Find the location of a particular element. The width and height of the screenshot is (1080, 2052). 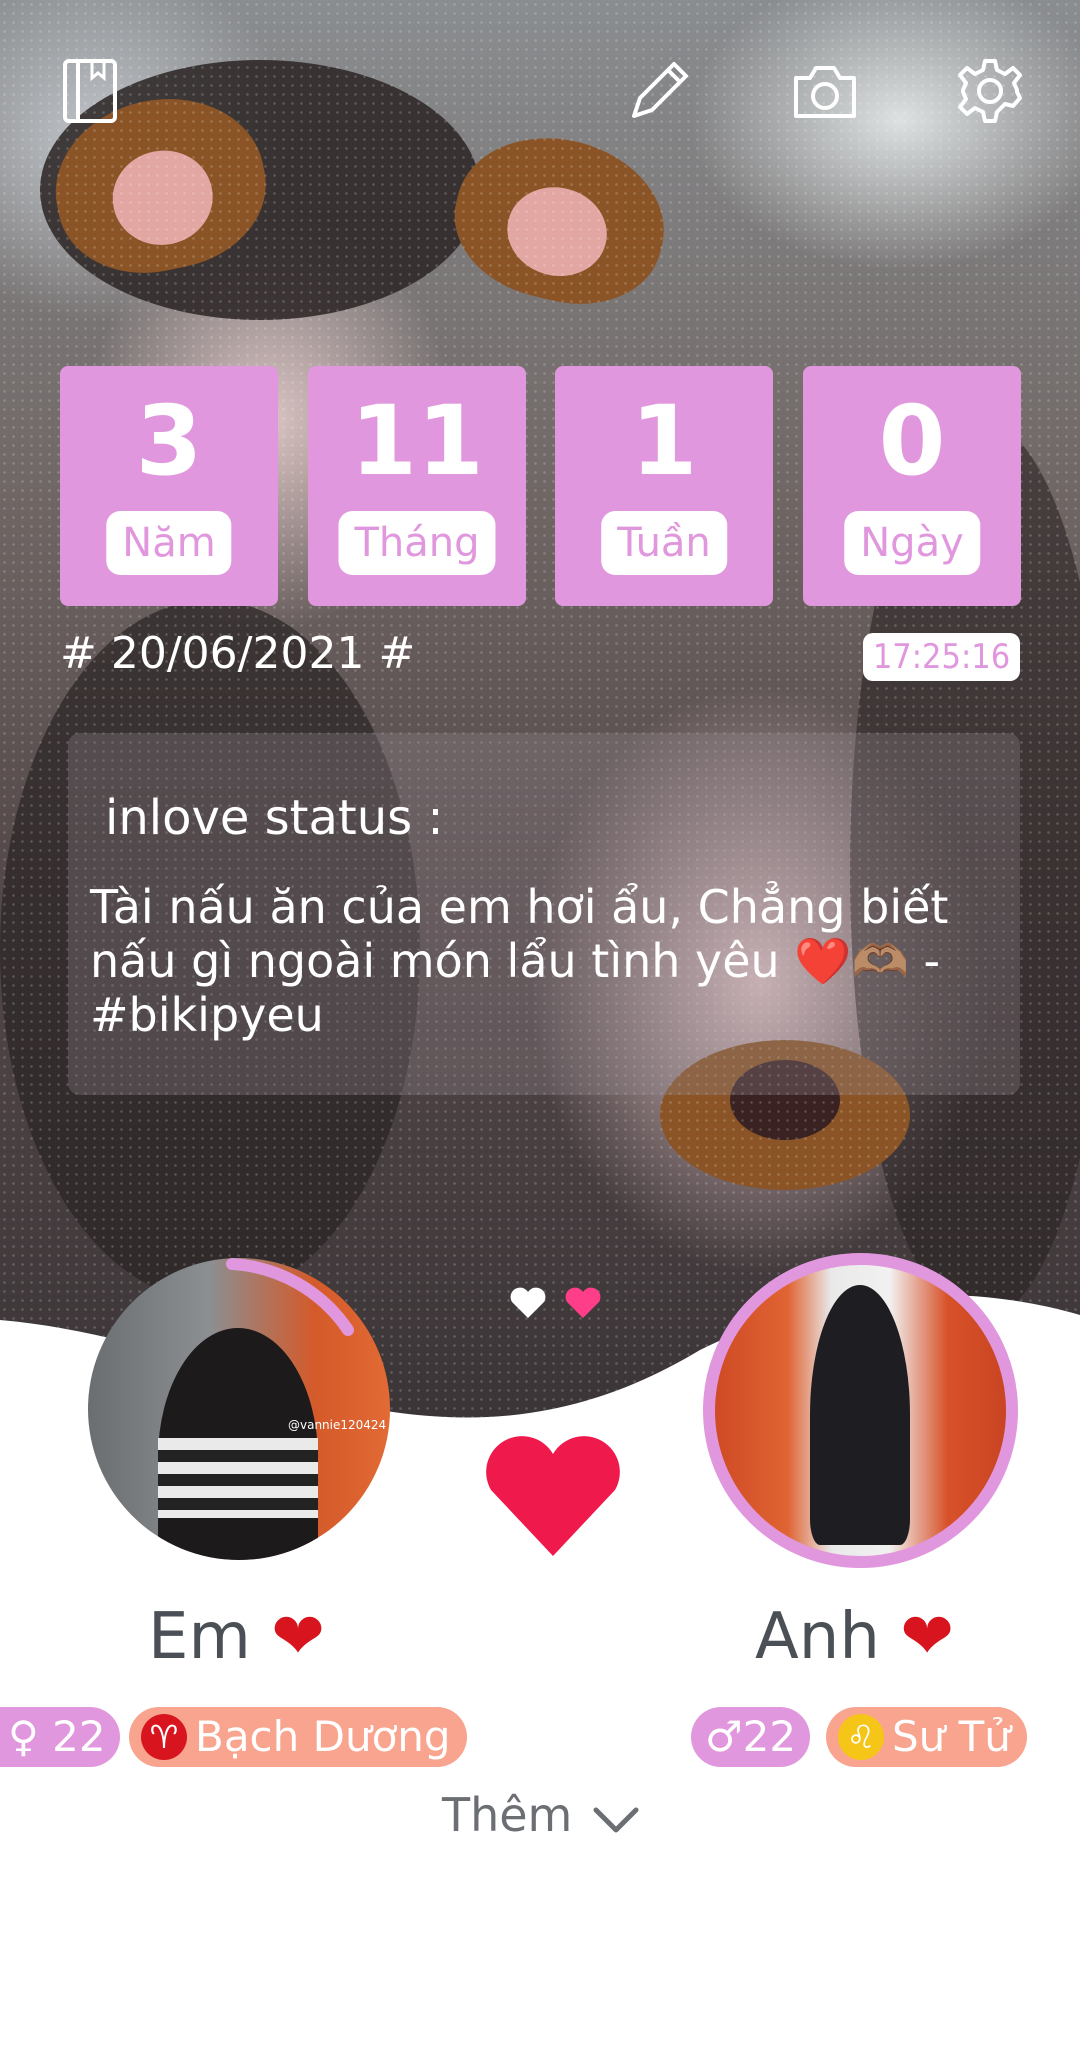

pencil-icon is located at coordinates (659, 91).